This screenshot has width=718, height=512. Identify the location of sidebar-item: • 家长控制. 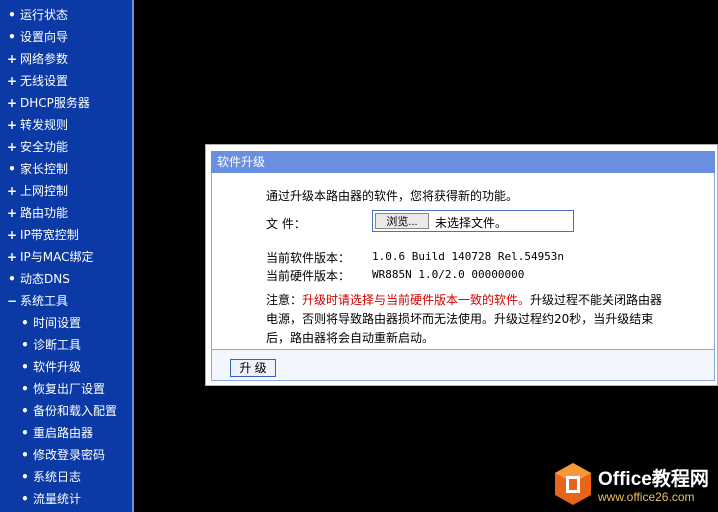
(34, 169).